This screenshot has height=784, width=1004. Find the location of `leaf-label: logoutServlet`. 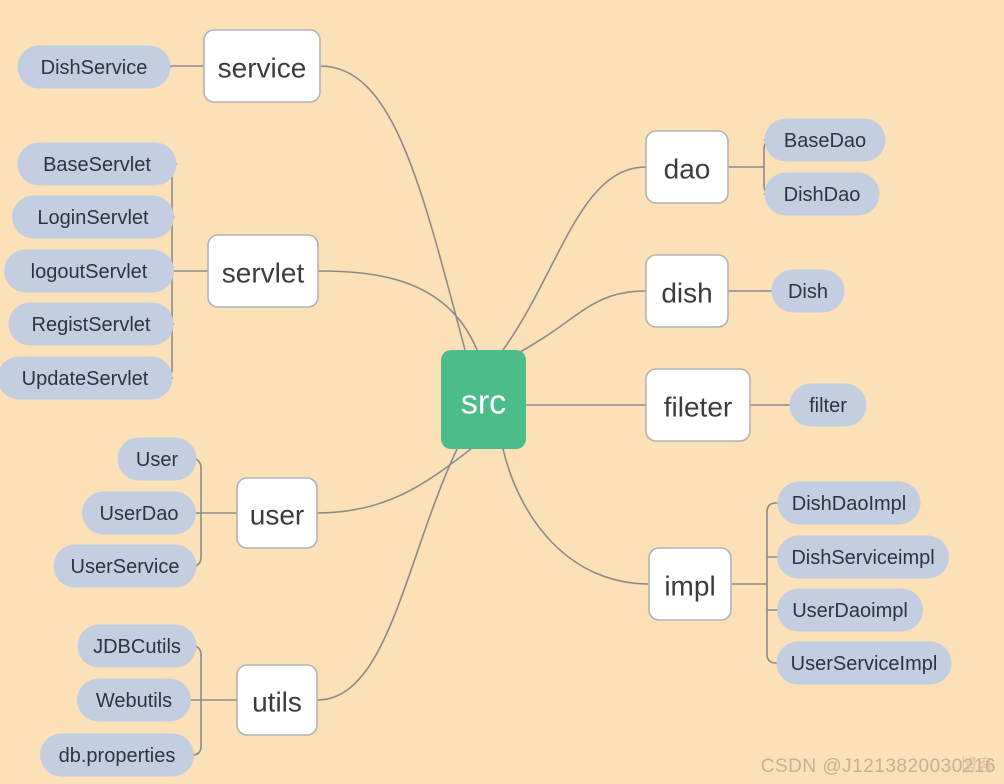

leaf-label: logoutServlet is located at coordinates (89, 272).